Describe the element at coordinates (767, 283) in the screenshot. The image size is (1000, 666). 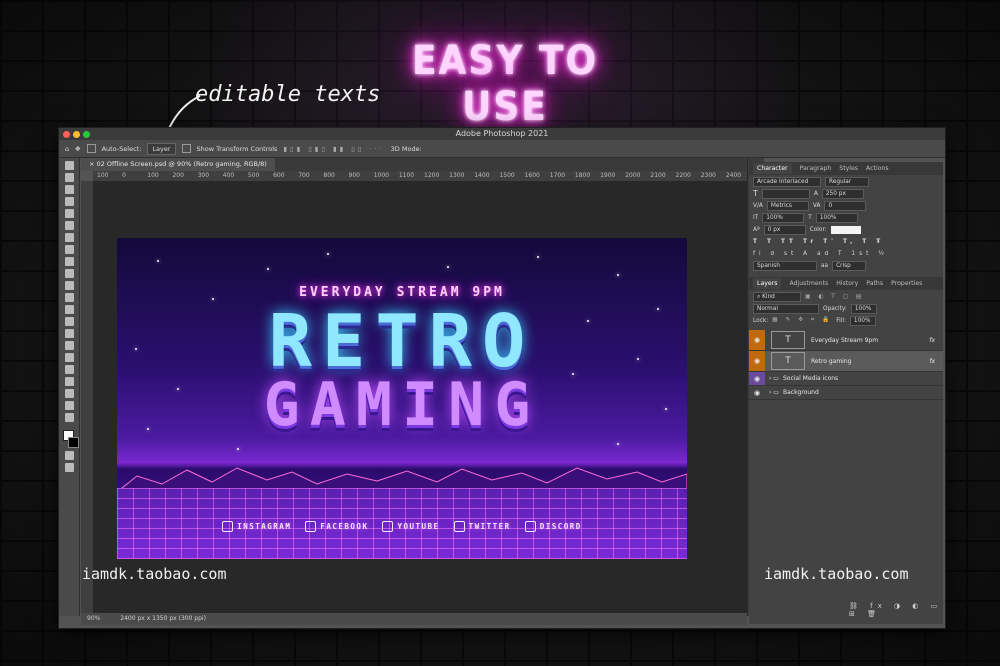
I see `tab-layers: Layers` at that location.